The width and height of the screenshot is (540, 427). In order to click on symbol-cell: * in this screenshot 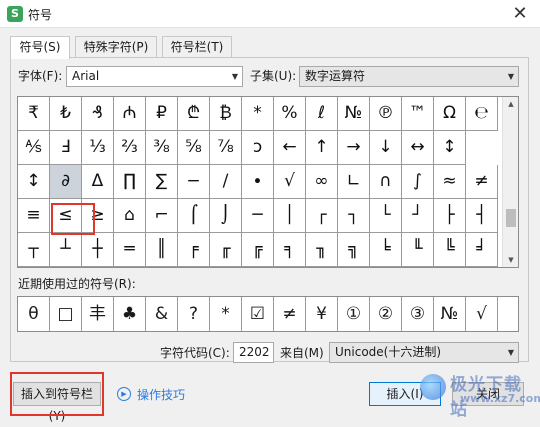, I will do `click(258, 114)`.